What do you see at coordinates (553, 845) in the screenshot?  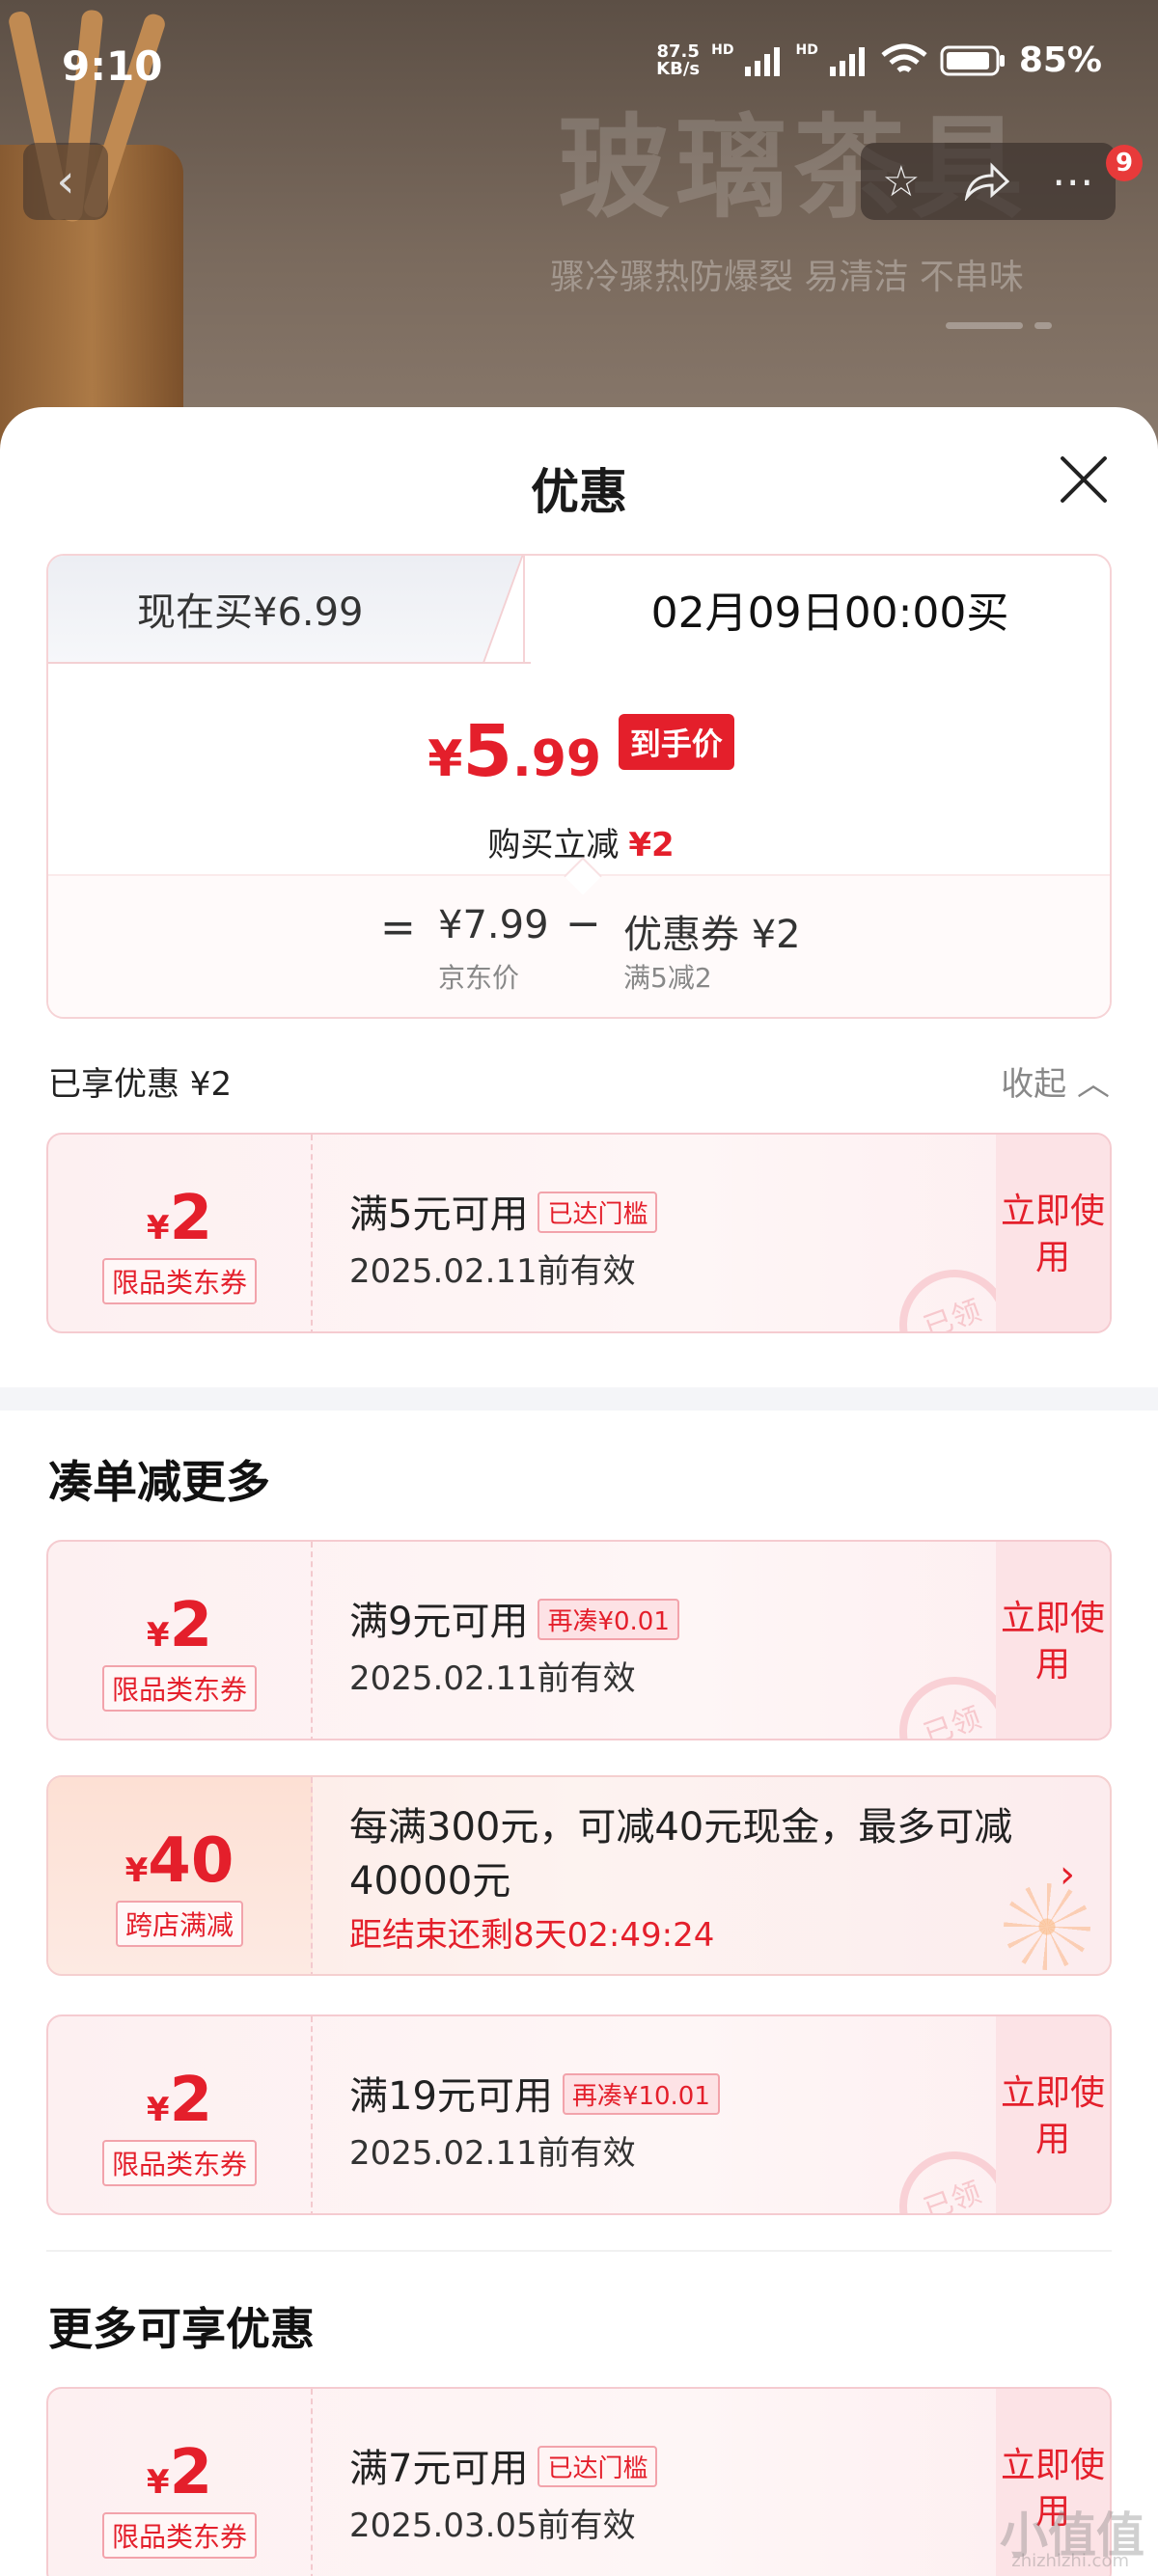 I see `instant-discount-label: 购买立减` at bounding box center [553, 845].